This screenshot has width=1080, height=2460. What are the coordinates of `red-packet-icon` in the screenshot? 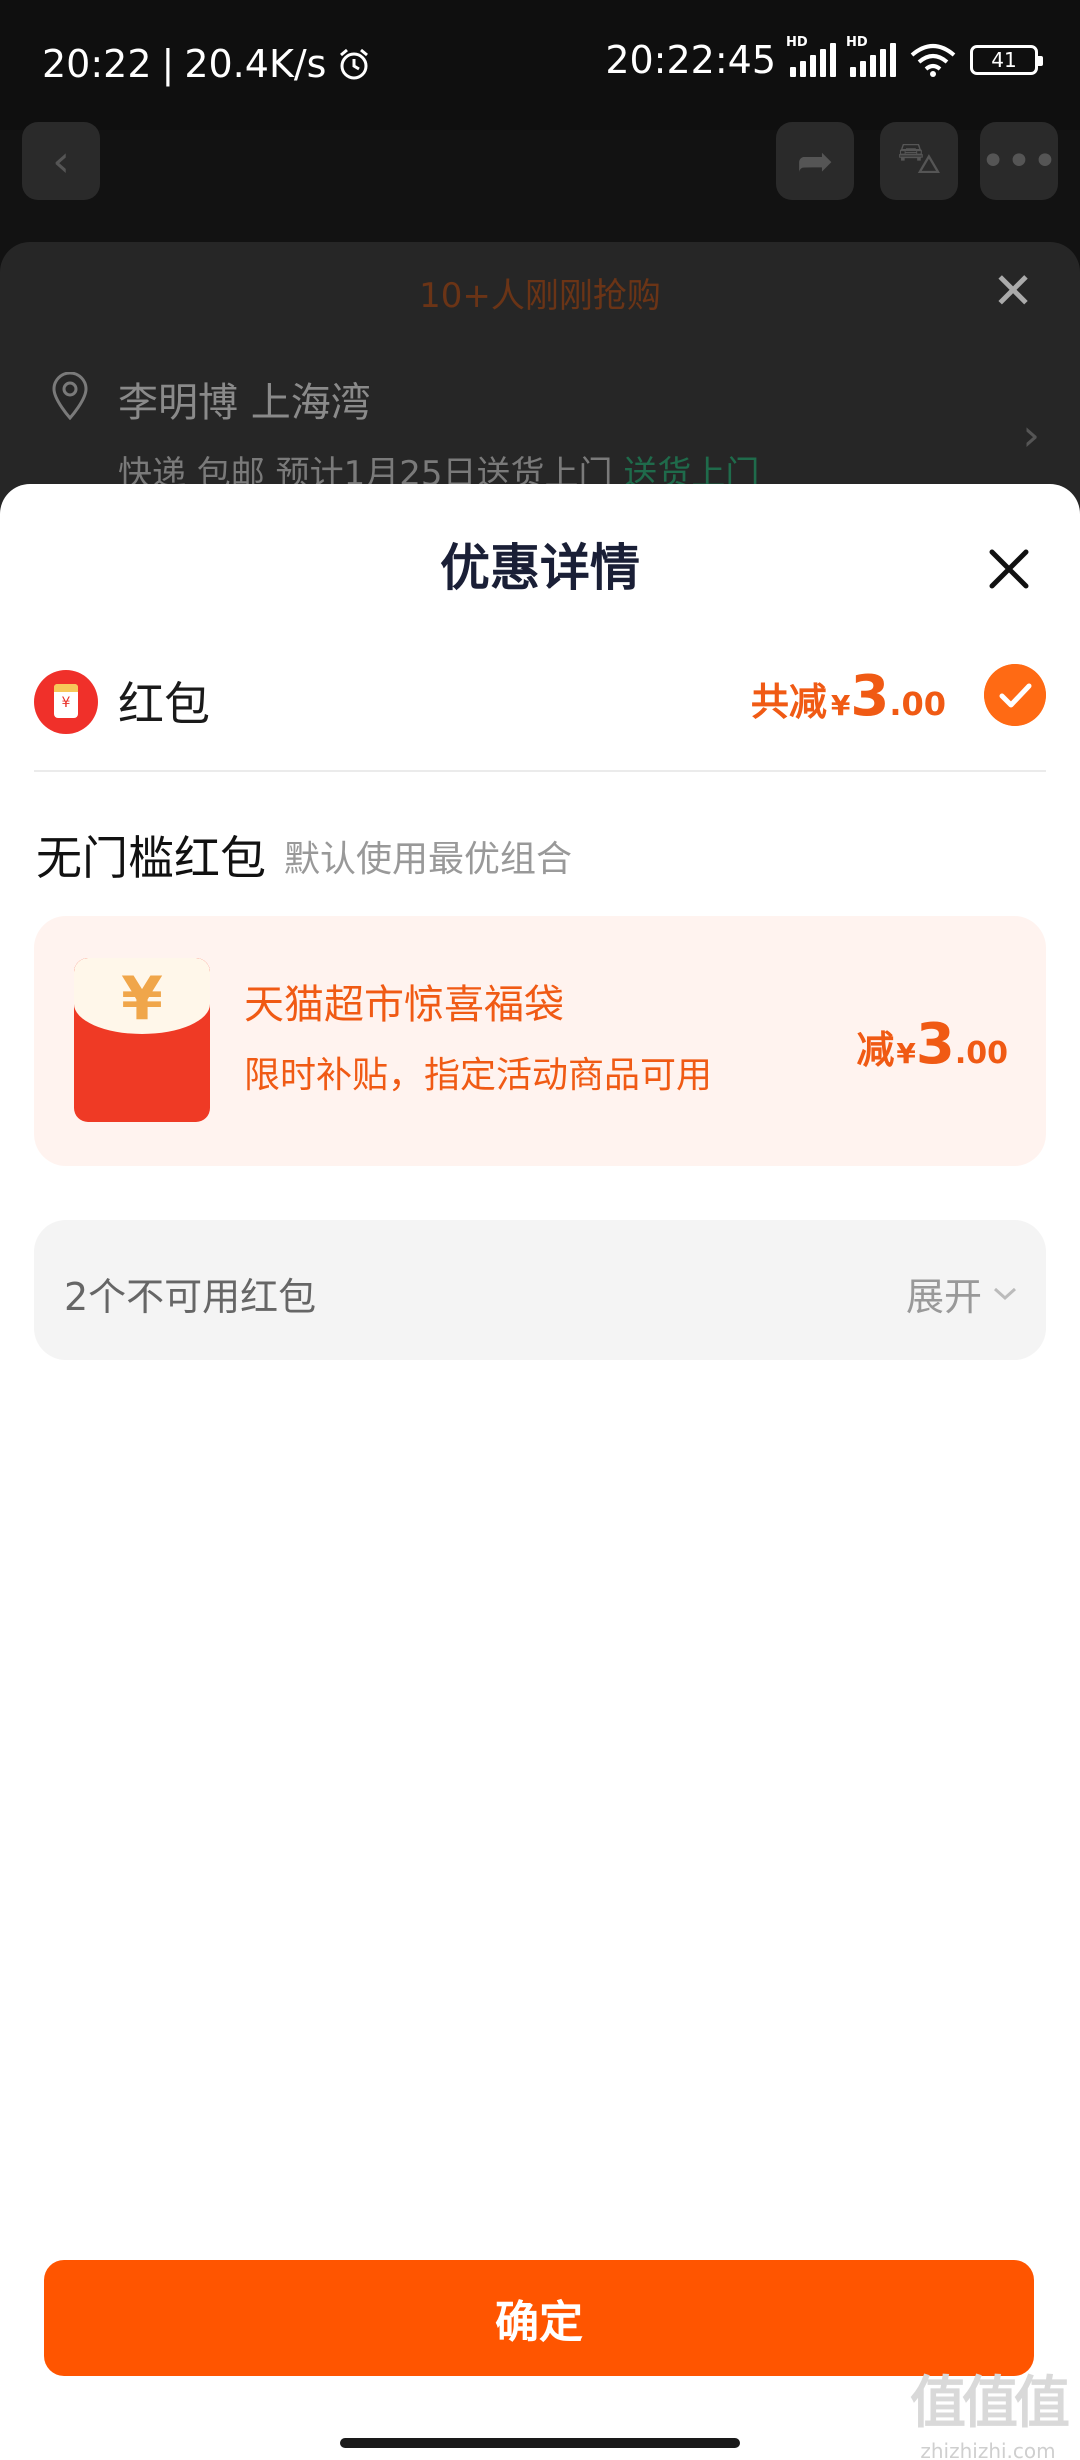 It's located at (66, 702).